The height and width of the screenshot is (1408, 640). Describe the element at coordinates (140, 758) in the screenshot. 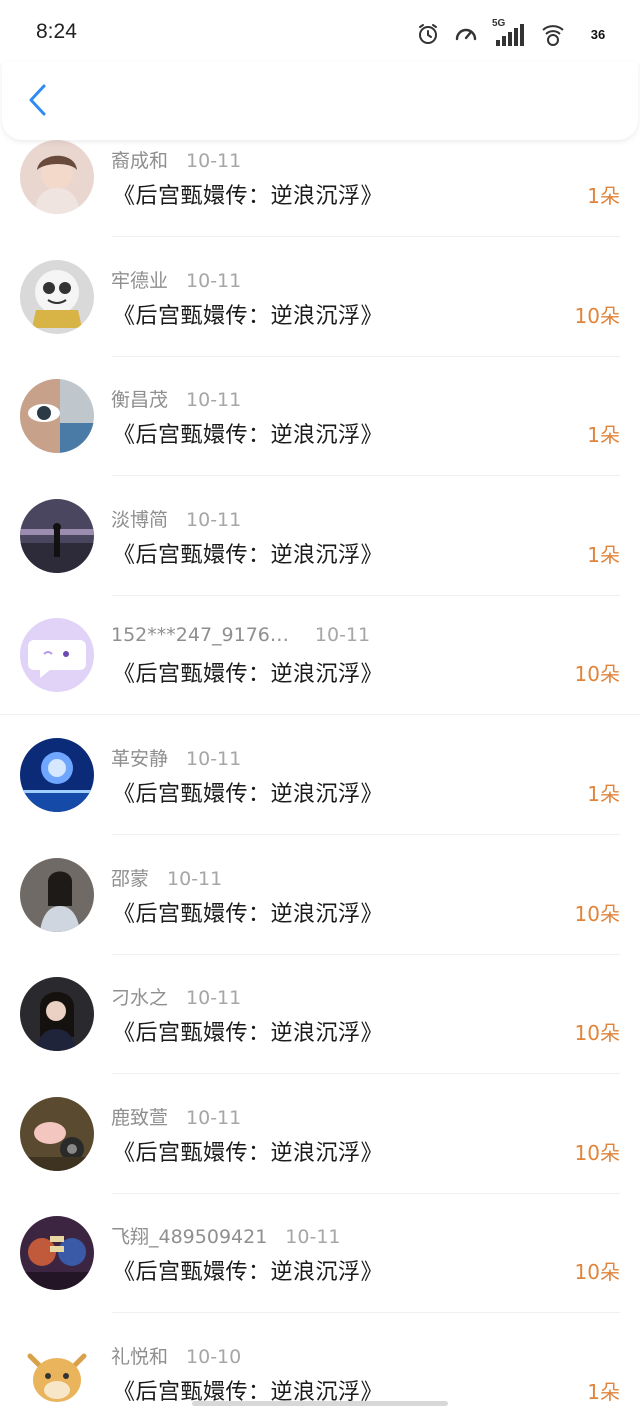

I see `user-name: 革安静` at that location.